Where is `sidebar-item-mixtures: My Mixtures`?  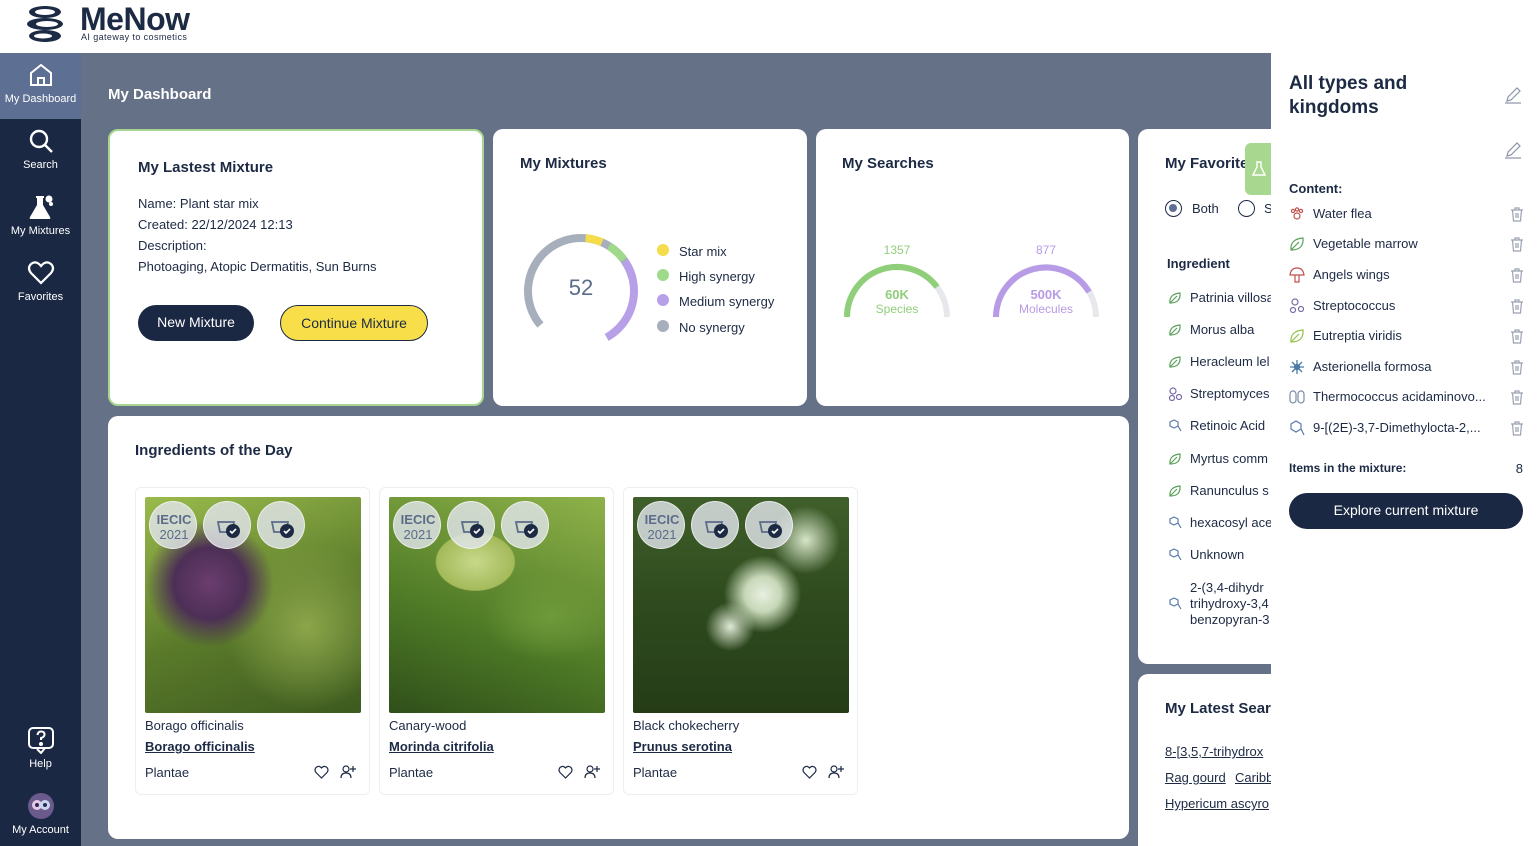
sidebar-item-mixtures: My Mixtures is located at coordinates (40, 218).